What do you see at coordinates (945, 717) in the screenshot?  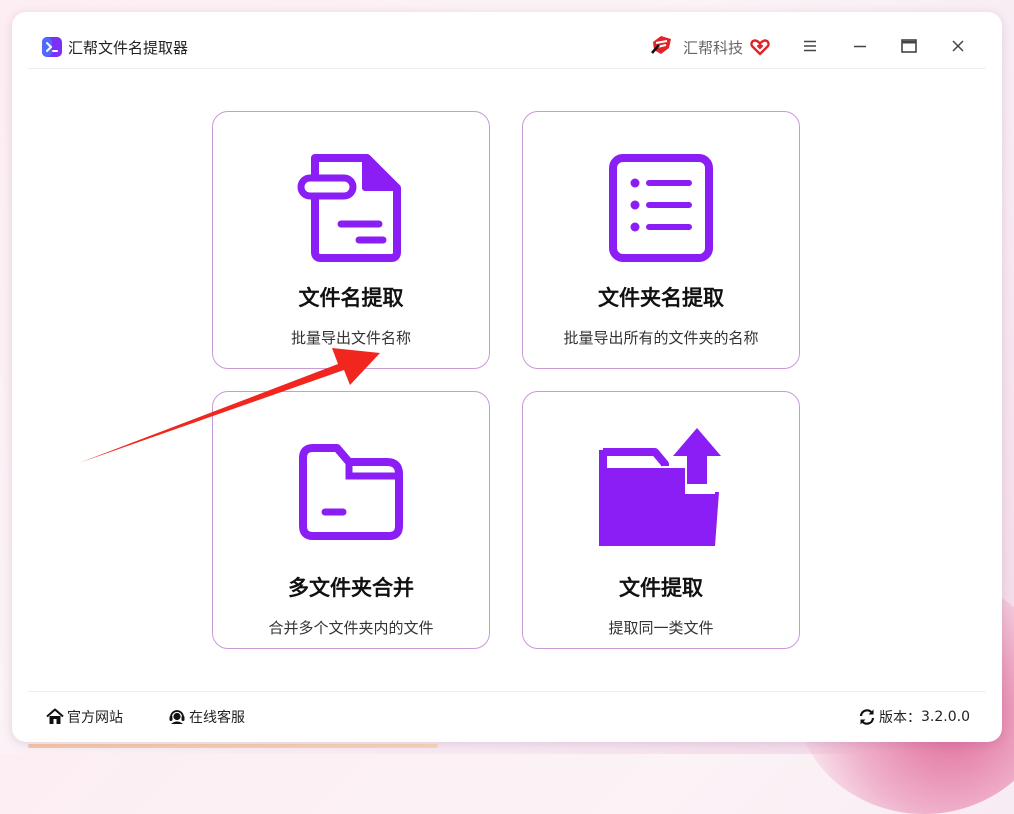 I see `version-value: 3.2.0.0` at bounding box center [945, 717].